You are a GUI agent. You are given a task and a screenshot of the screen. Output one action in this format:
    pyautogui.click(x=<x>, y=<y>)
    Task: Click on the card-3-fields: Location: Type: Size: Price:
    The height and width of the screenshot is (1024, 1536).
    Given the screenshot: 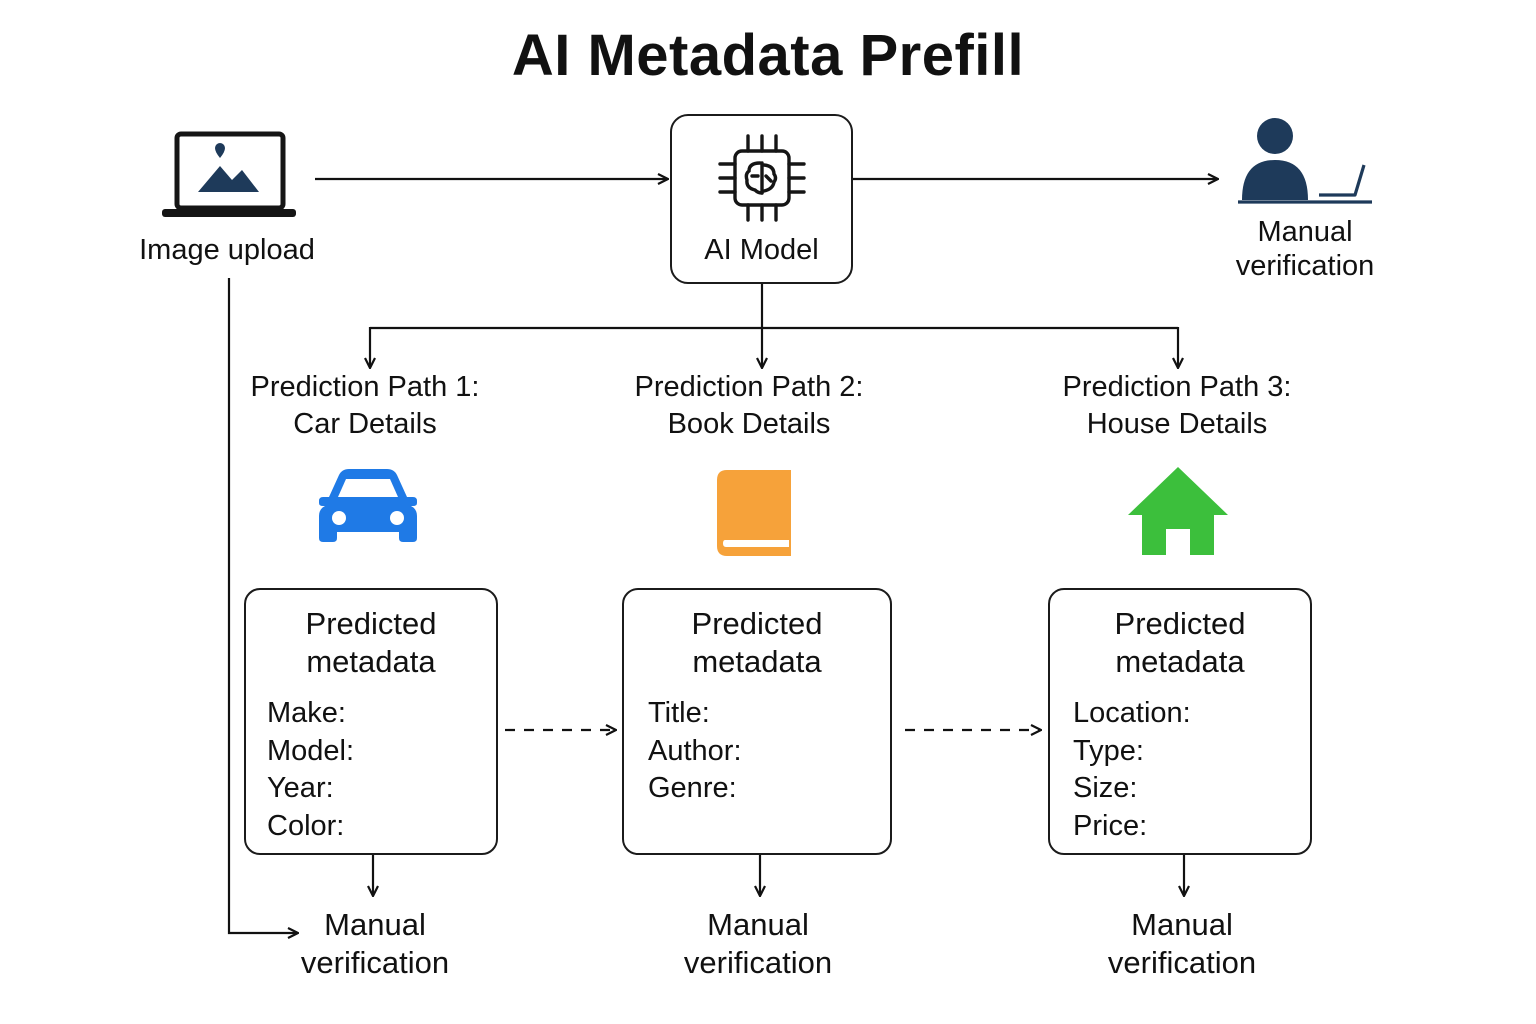 What is the action you would take?
    pyautogui.click(x=1180, y=770)
    